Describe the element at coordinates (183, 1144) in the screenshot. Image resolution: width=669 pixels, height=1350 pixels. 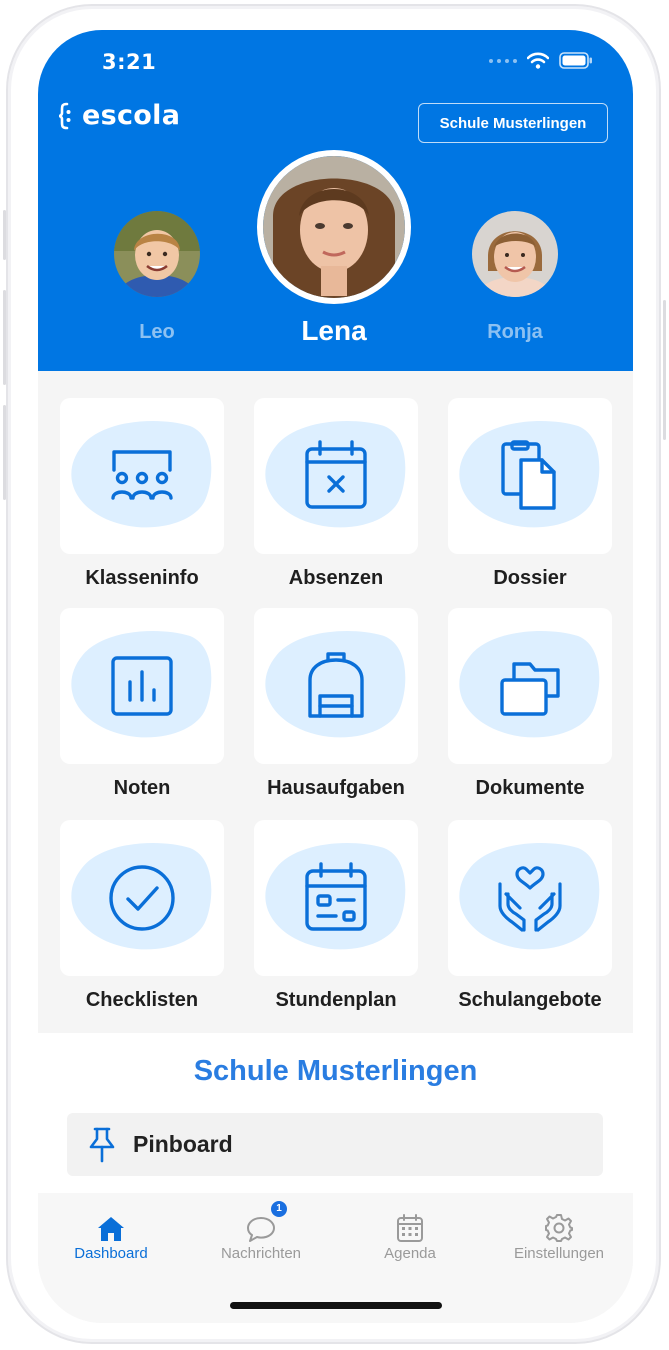
I see `pinboard-label: Pinboard` at that location.